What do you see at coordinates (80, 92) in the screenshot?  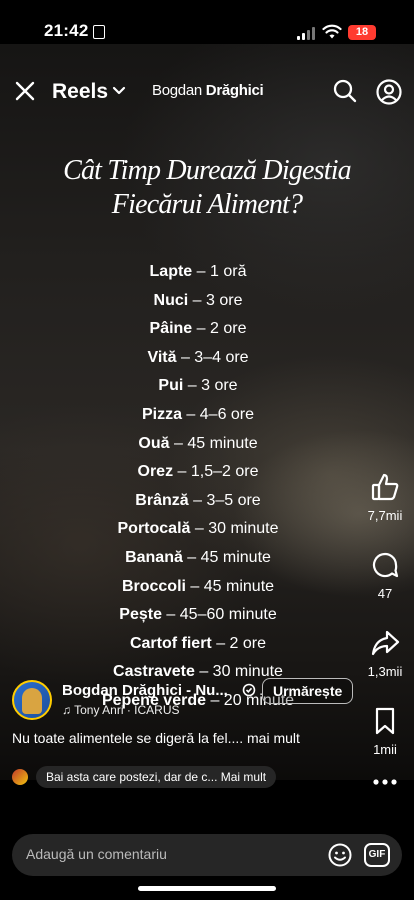 I see `reels-title: Reels` at bounding box center [80, 92].